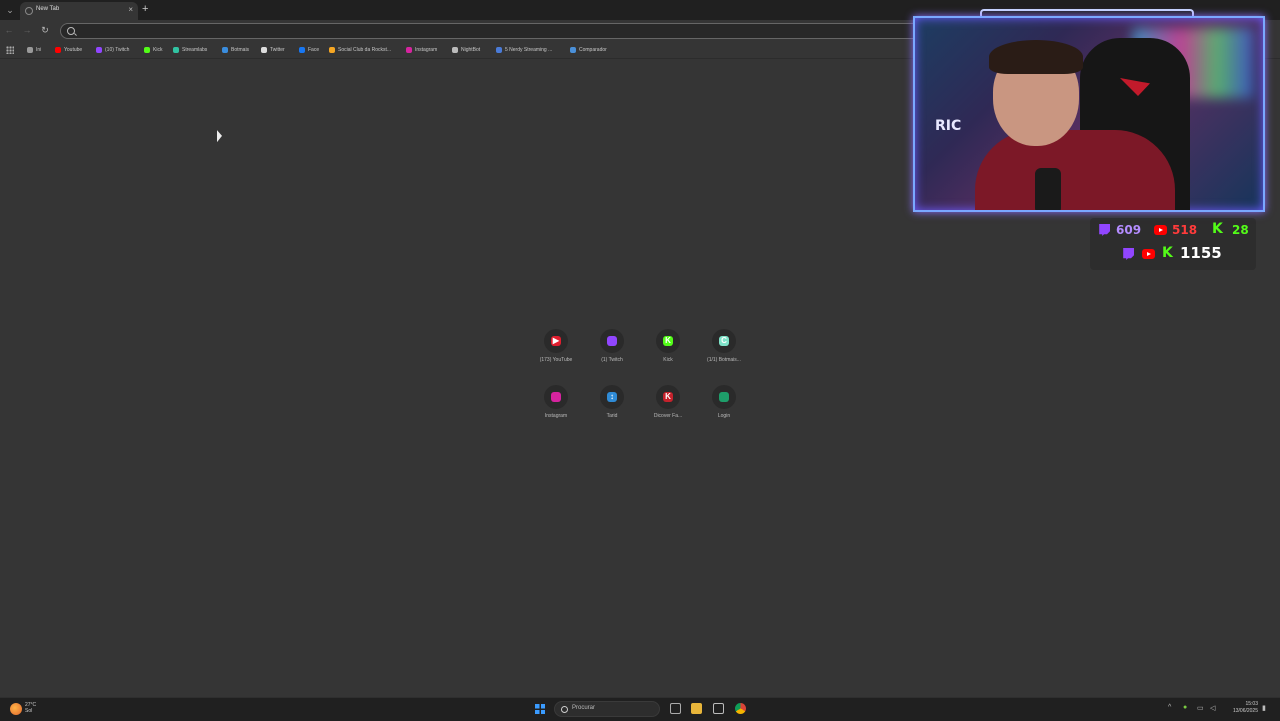  I want to click on taskbar-search-placeholder: Procurar, so click(584, 708).